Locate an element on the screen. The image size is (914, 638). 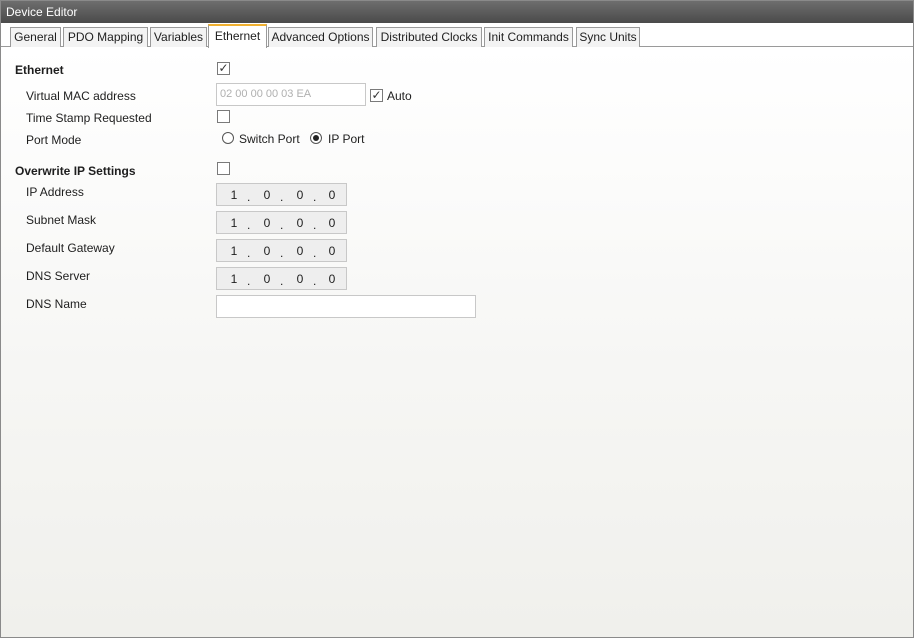
window-title: Device Editor is located at coordinates (457, 12).